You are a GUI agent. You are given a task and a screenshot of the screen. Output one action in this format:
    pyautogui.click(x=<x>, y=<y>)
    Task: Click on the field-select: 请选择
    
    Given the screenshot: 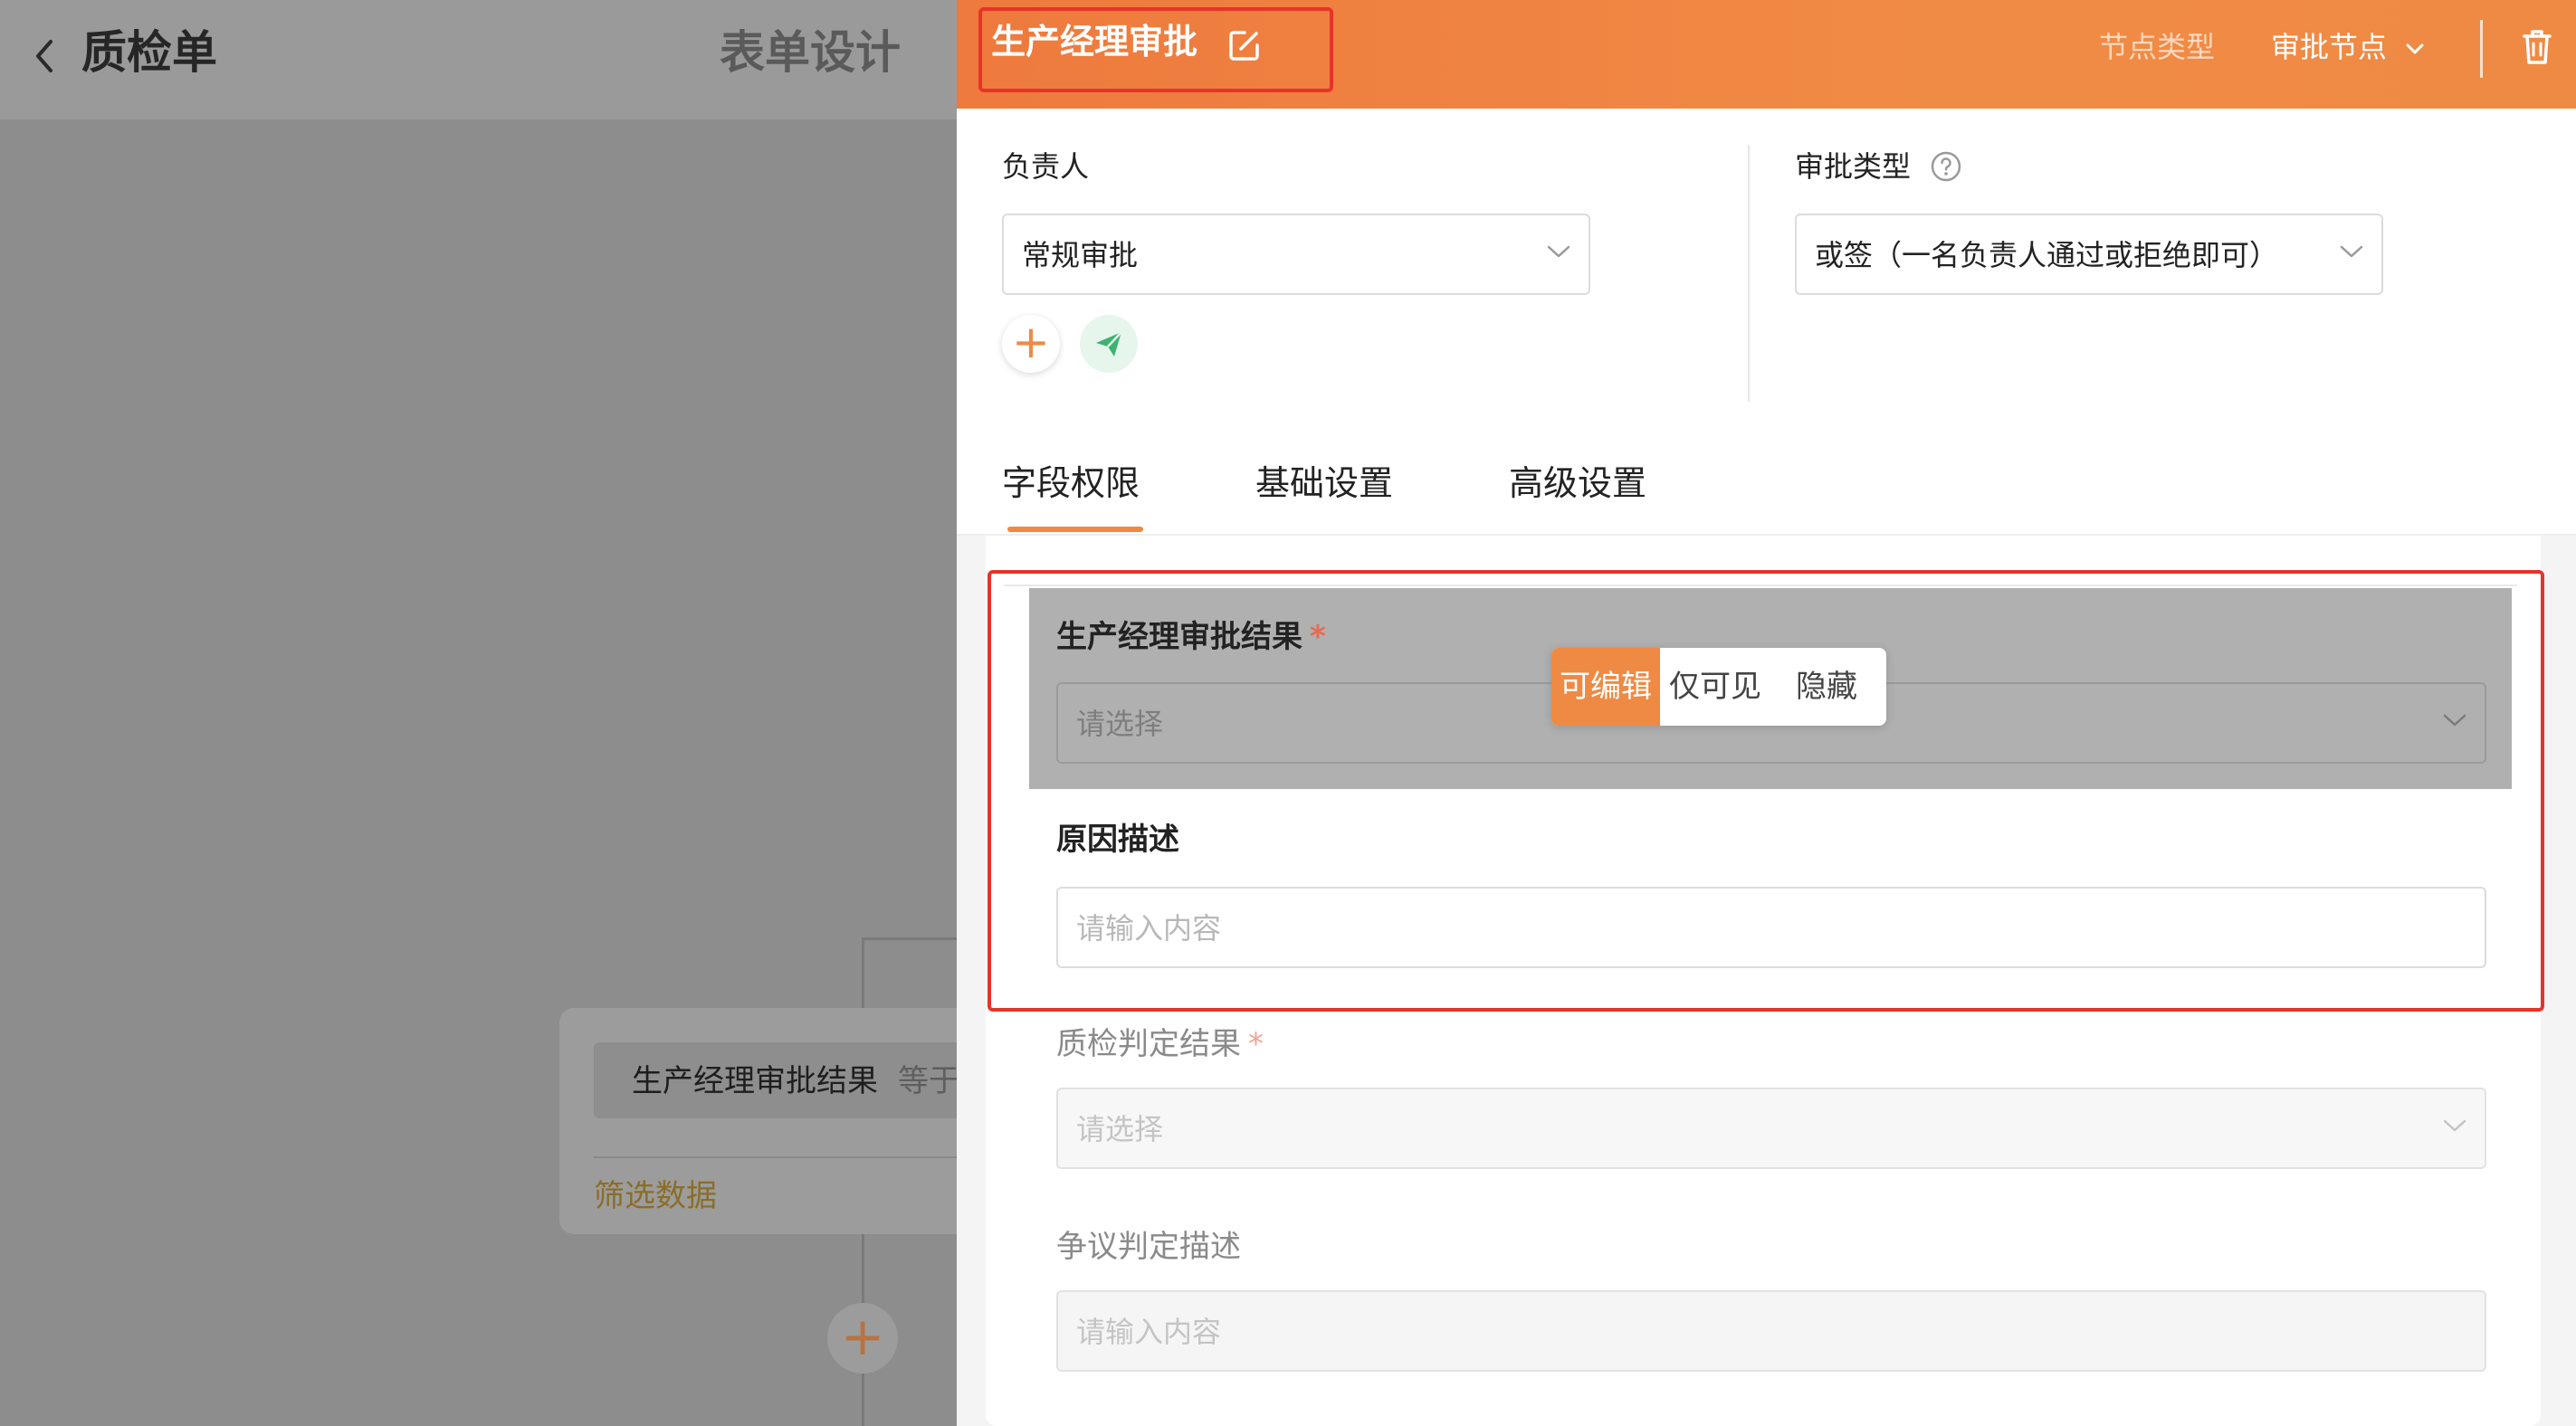 What is the action you would take?
    pyautogui.click(x=1771, y=1129)
    